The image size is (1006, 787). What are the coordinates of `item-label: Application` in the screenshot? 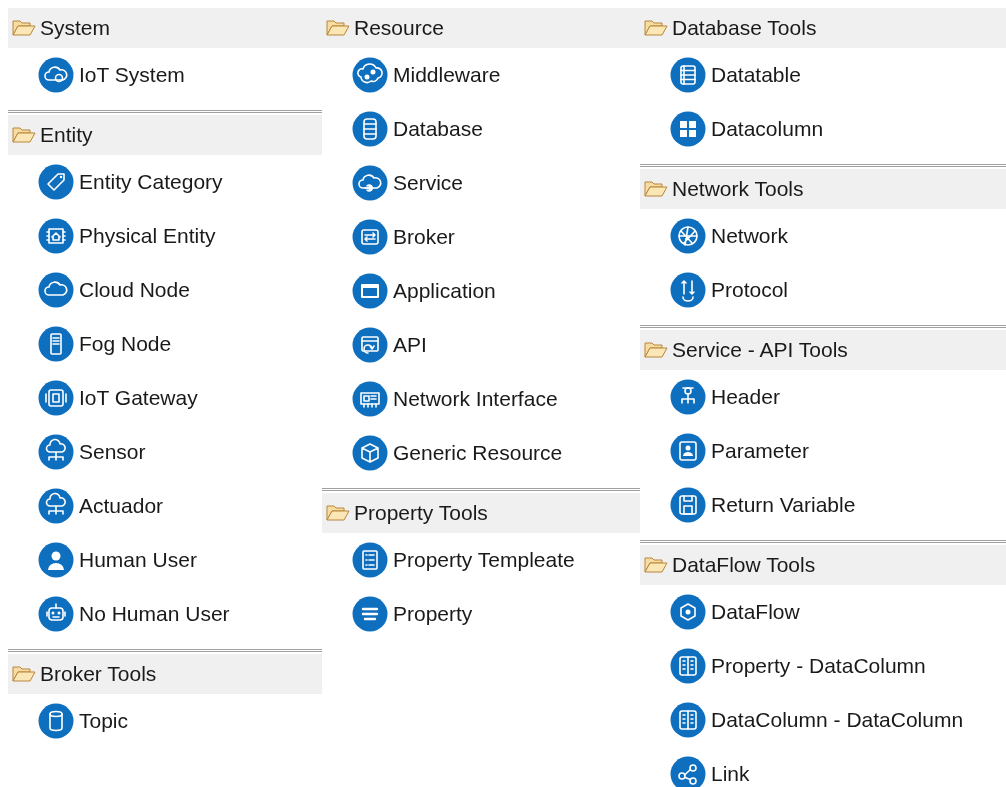 It's located at (444, 291).